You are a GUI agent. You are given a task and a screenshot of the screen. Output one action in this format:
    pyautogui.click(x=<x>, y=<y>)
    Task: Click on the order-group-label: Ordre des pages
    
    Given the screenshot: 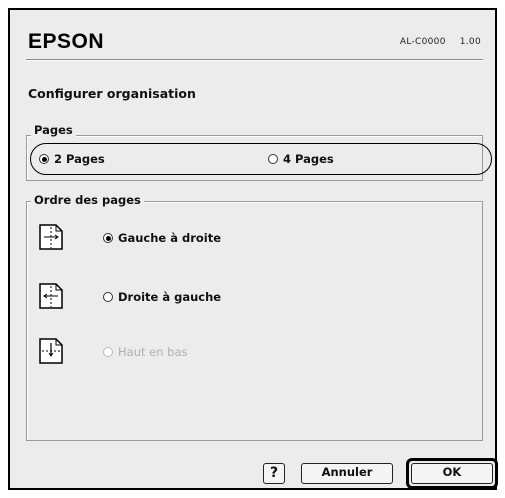 What is the action you would take?
    pyautogui.click(x=87, y=200)
    